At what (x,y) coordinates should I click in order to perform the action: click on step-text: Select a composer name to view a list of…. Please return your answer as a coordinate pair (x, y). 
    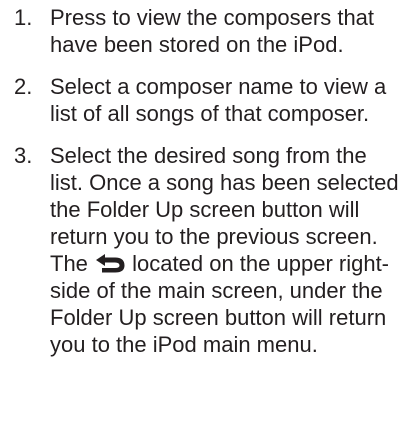
    Looking at the image, I should click on (218, 100).